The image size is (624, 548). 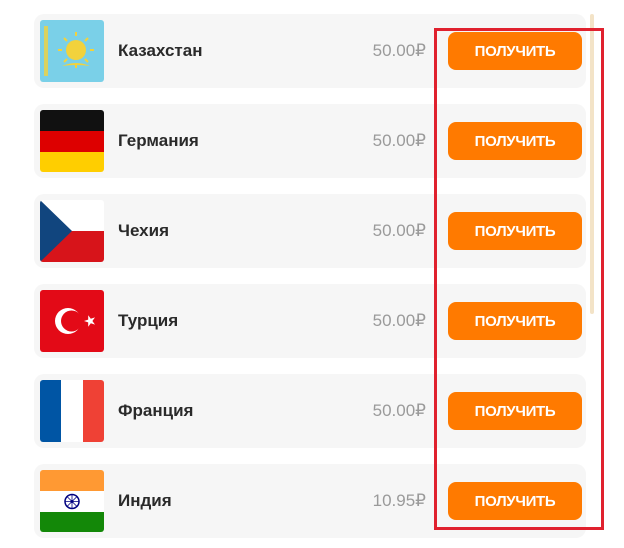 What do you see at coordinates (310, 51) in the screenshot?
I see `list-item: Казахстан 50.00₽ ПОЛУЧИТЬ` at bounding box center [310, 51].